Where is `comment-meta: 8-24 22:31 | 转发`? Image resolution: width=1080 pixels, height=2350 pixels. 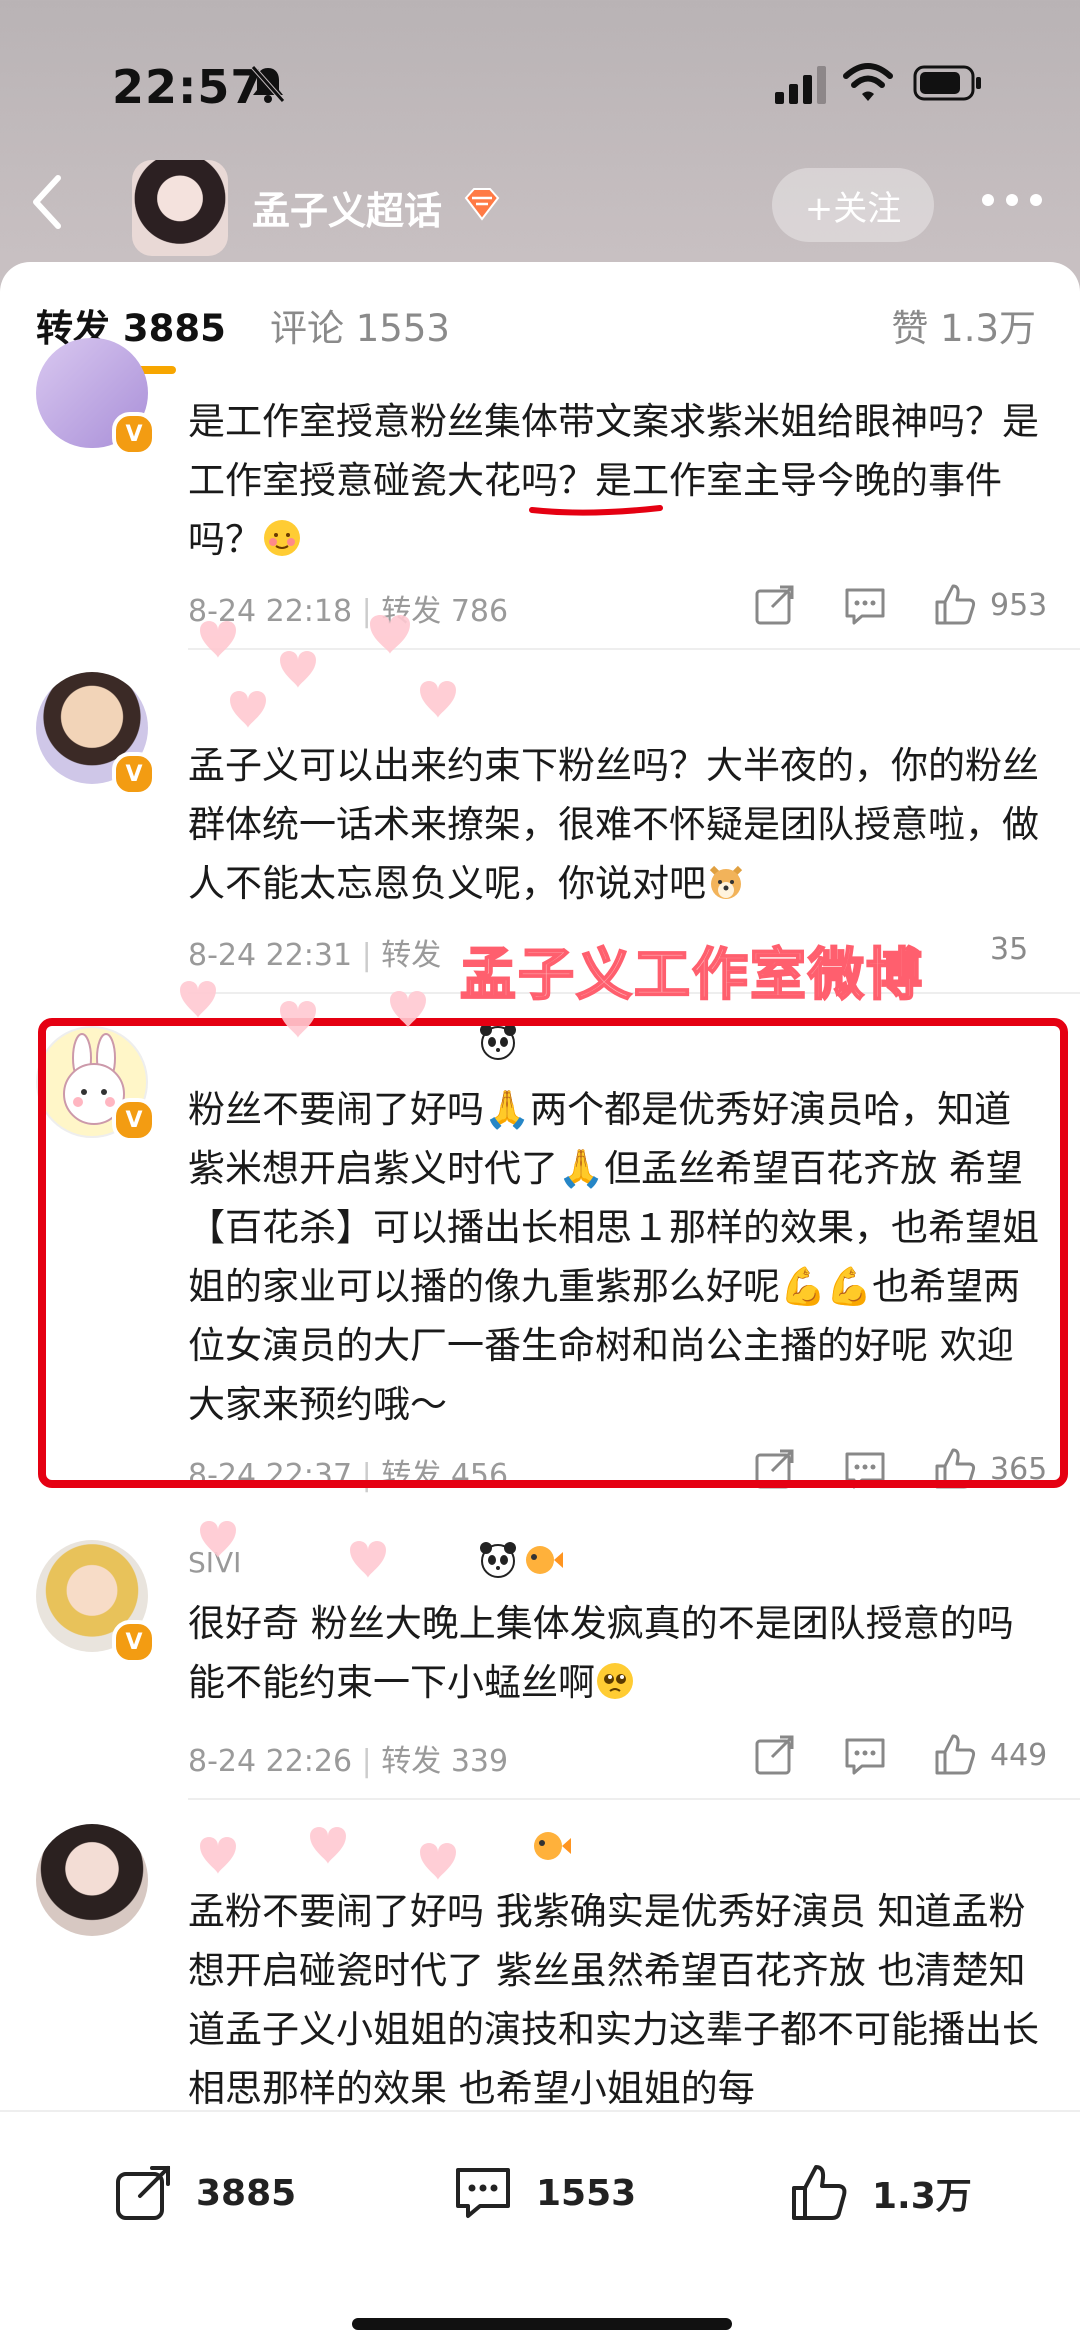 comment-meta: 8-24 22:31 | 转发 is located at coordinates (315, 955).